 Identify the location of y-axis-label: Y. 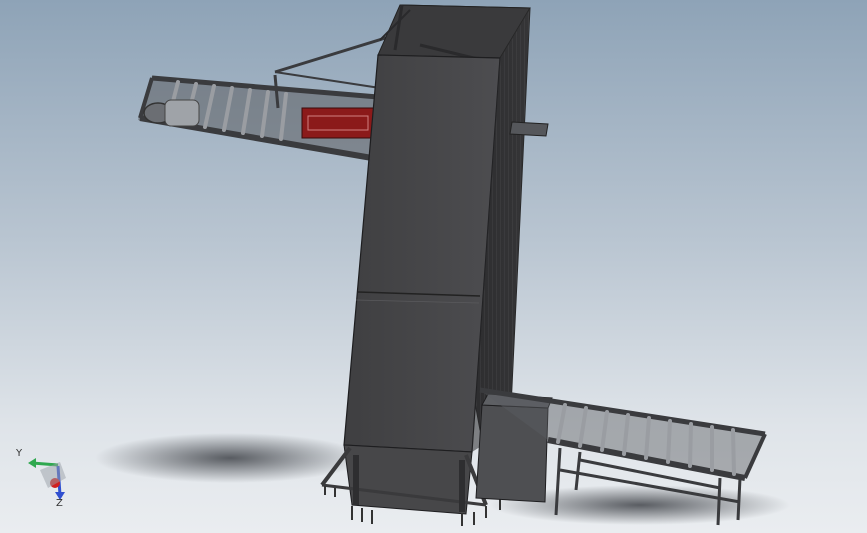
(19, 453).